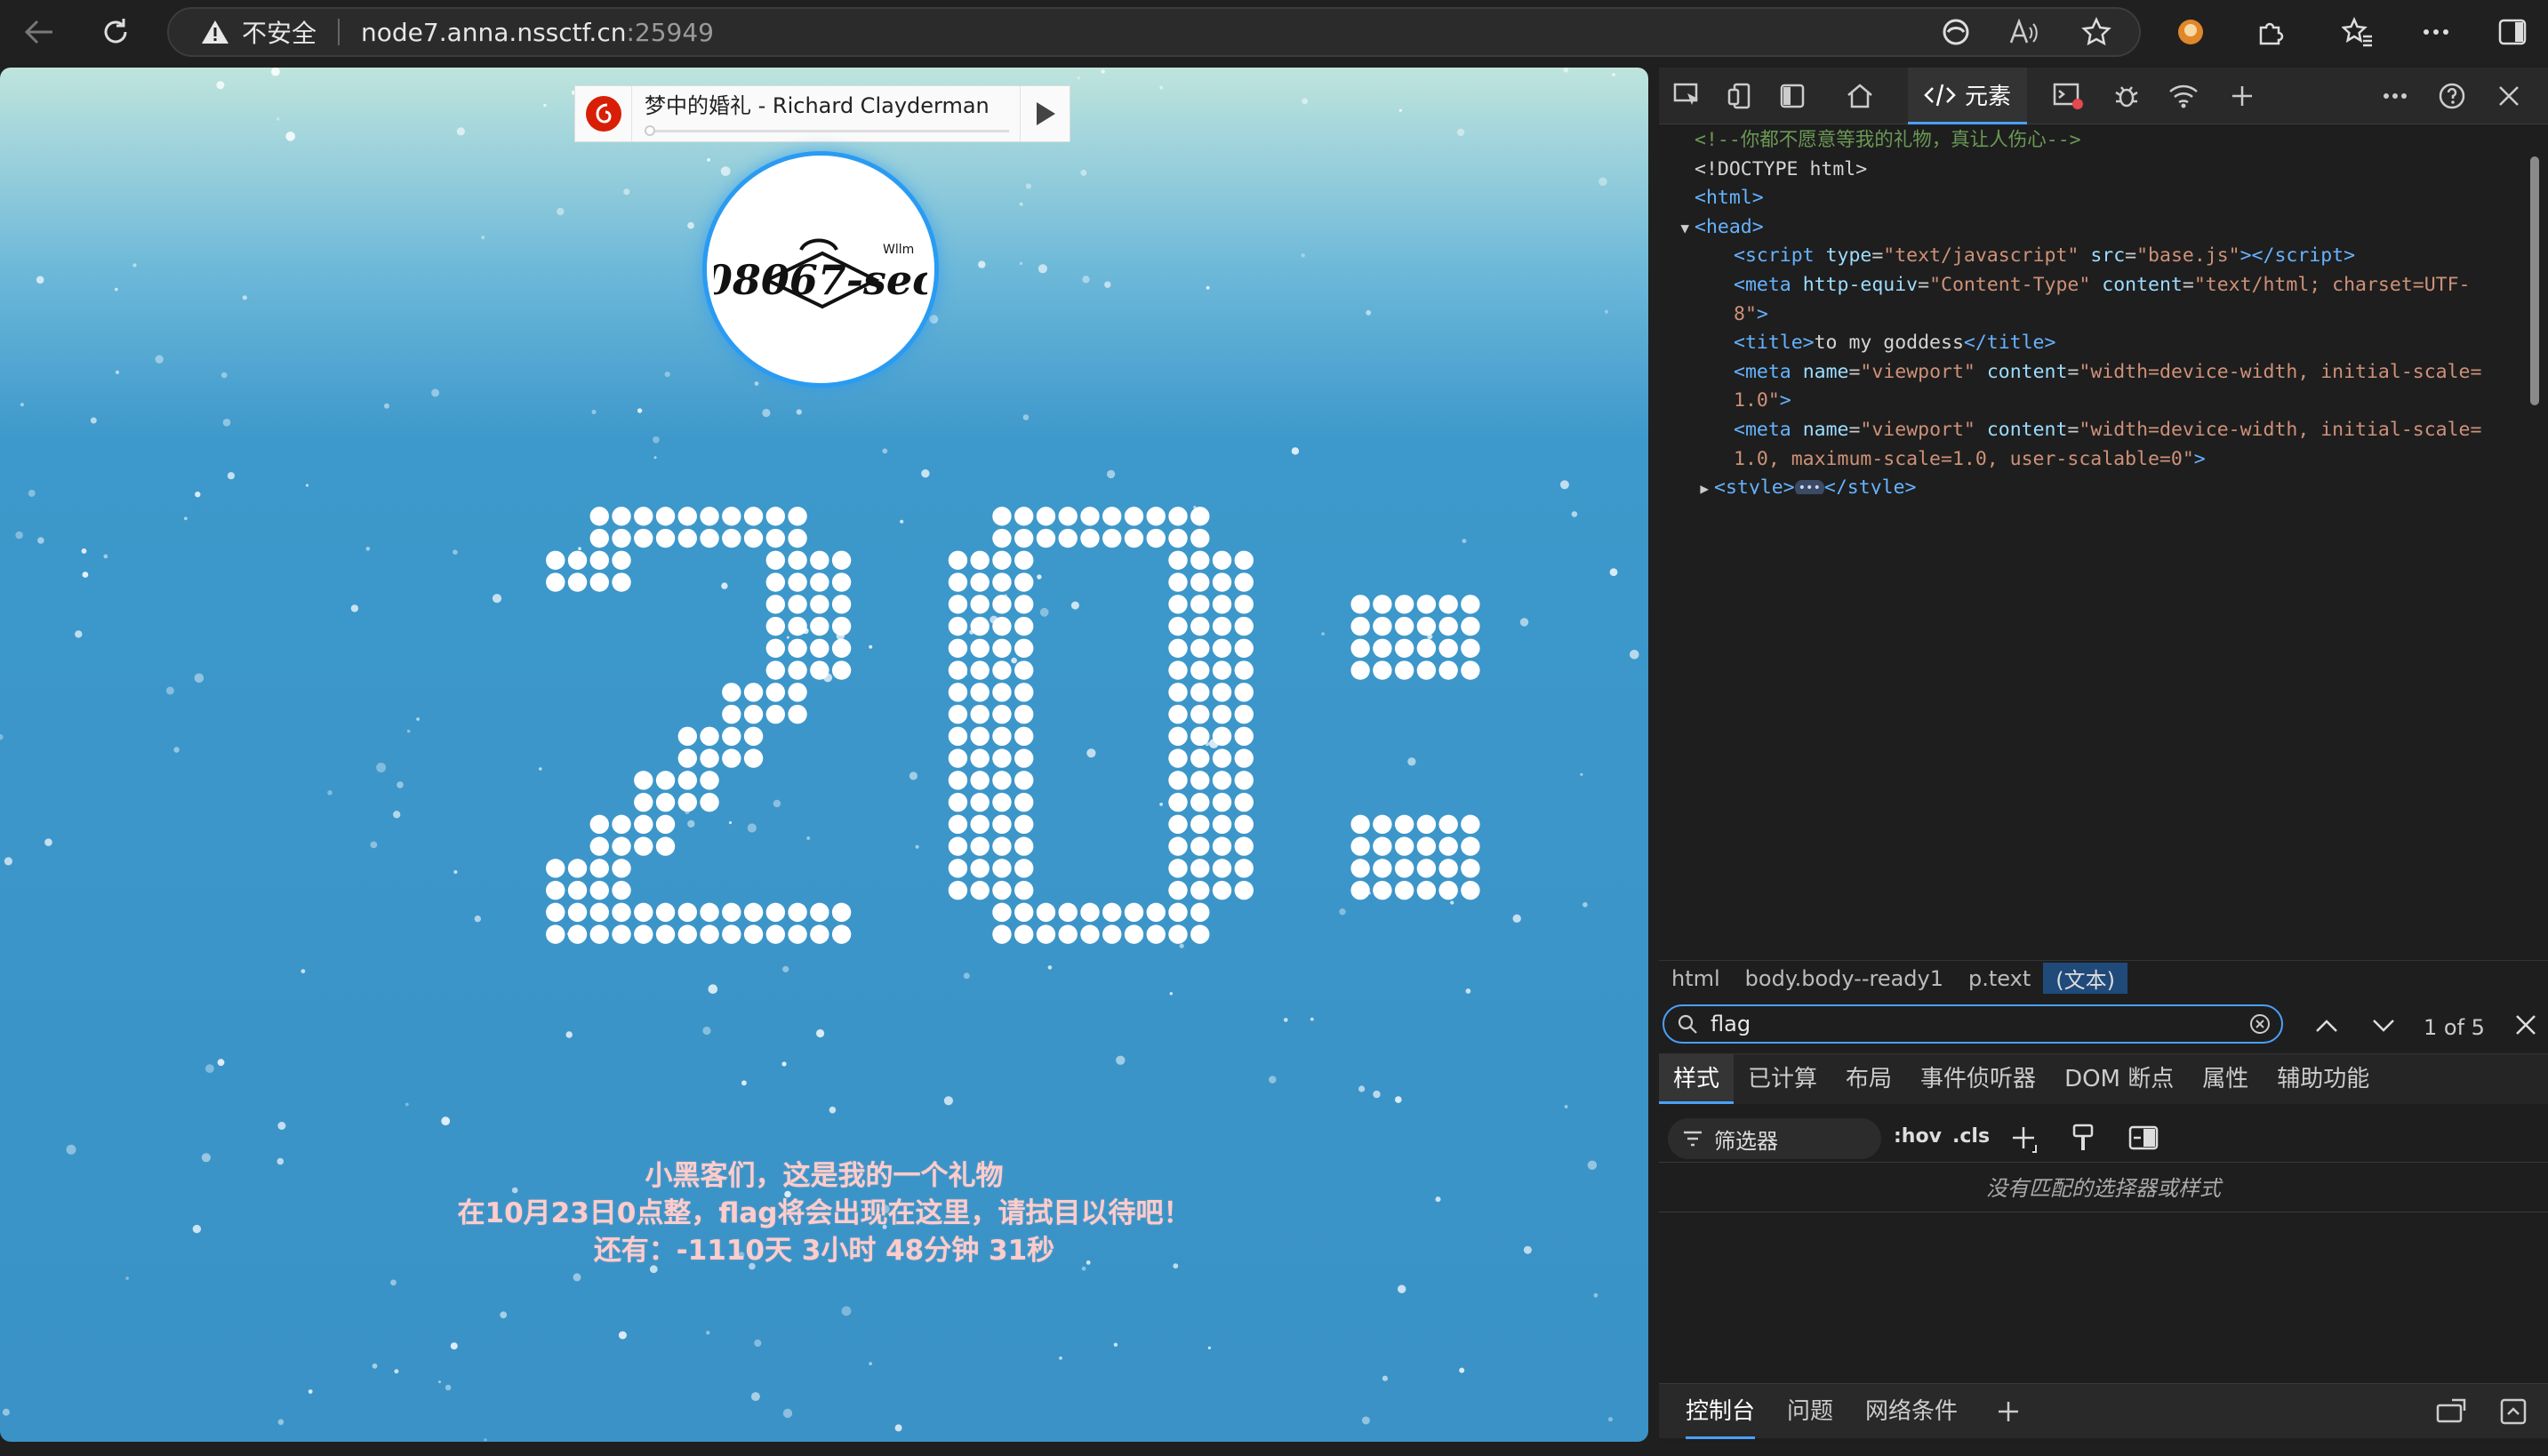 The height and width of the screenshot is (1456, 2548). Describe the element at coordinates (1868, 1079) in the screenshot. I see `tab-layout: 布局` at that location.